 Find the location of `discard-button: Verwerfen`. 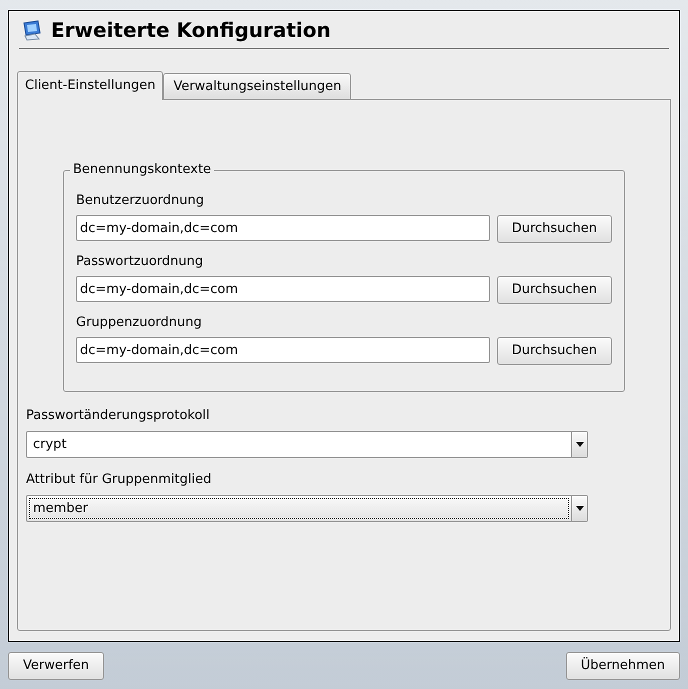

discard-button: Verwerfen is located at coordinates (56, 666).